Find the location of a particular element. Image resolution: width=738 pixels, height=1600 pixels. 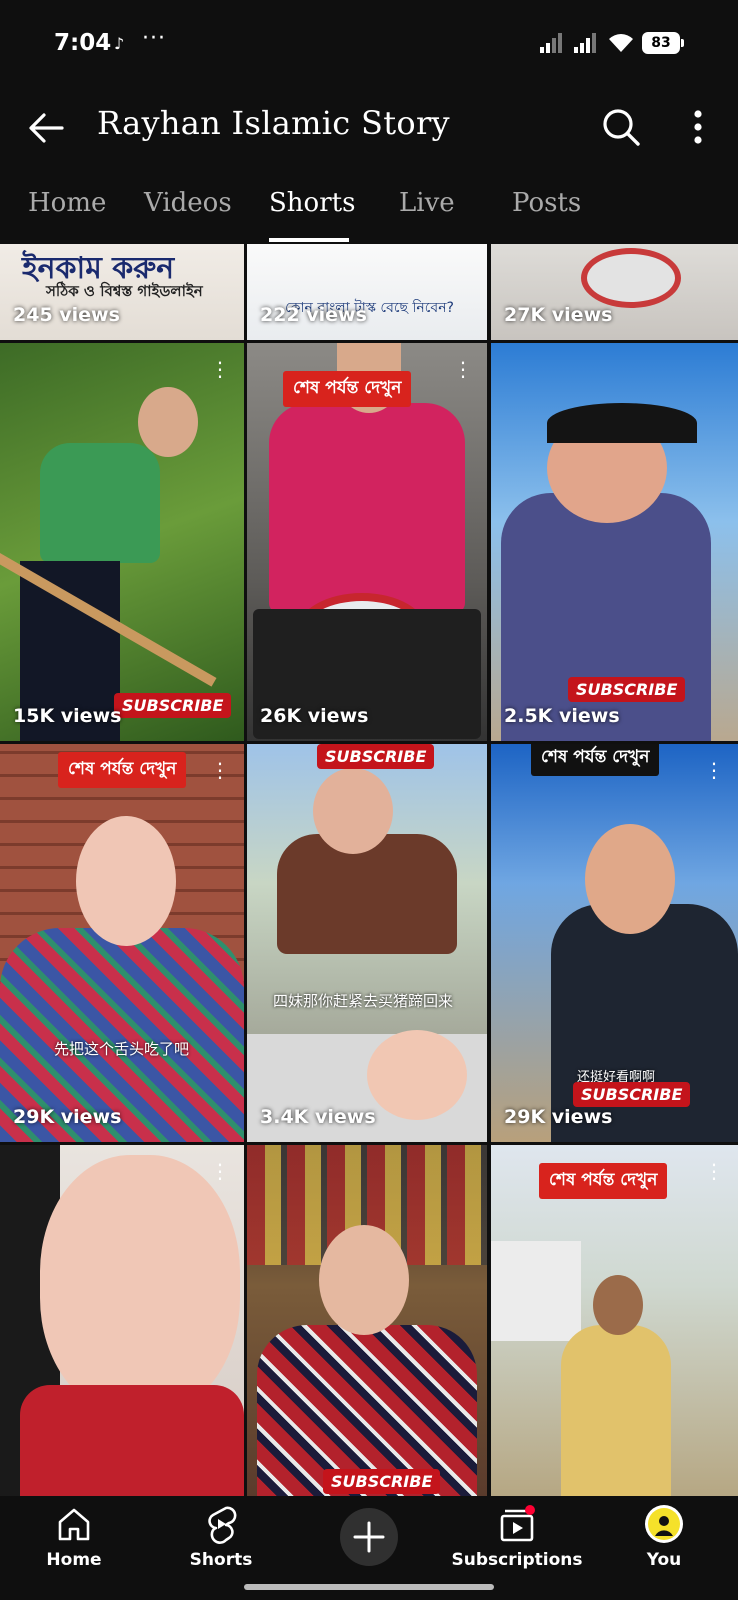

status-icons: 83 is located at coordinates (612, 43).